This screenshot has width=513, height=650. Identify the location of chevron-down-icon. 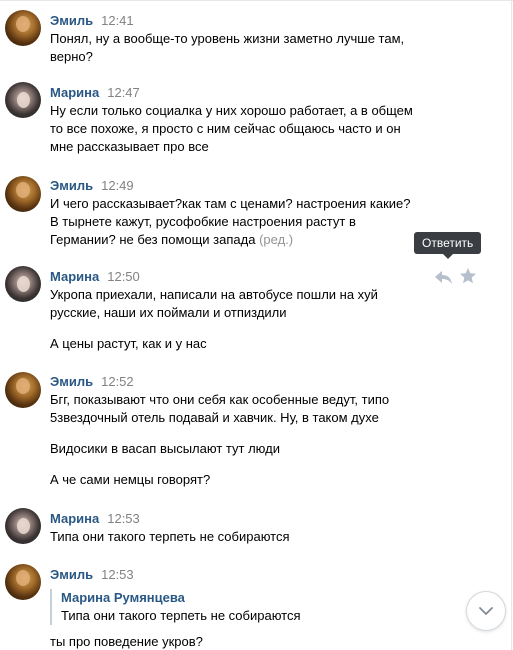
(486, 611).